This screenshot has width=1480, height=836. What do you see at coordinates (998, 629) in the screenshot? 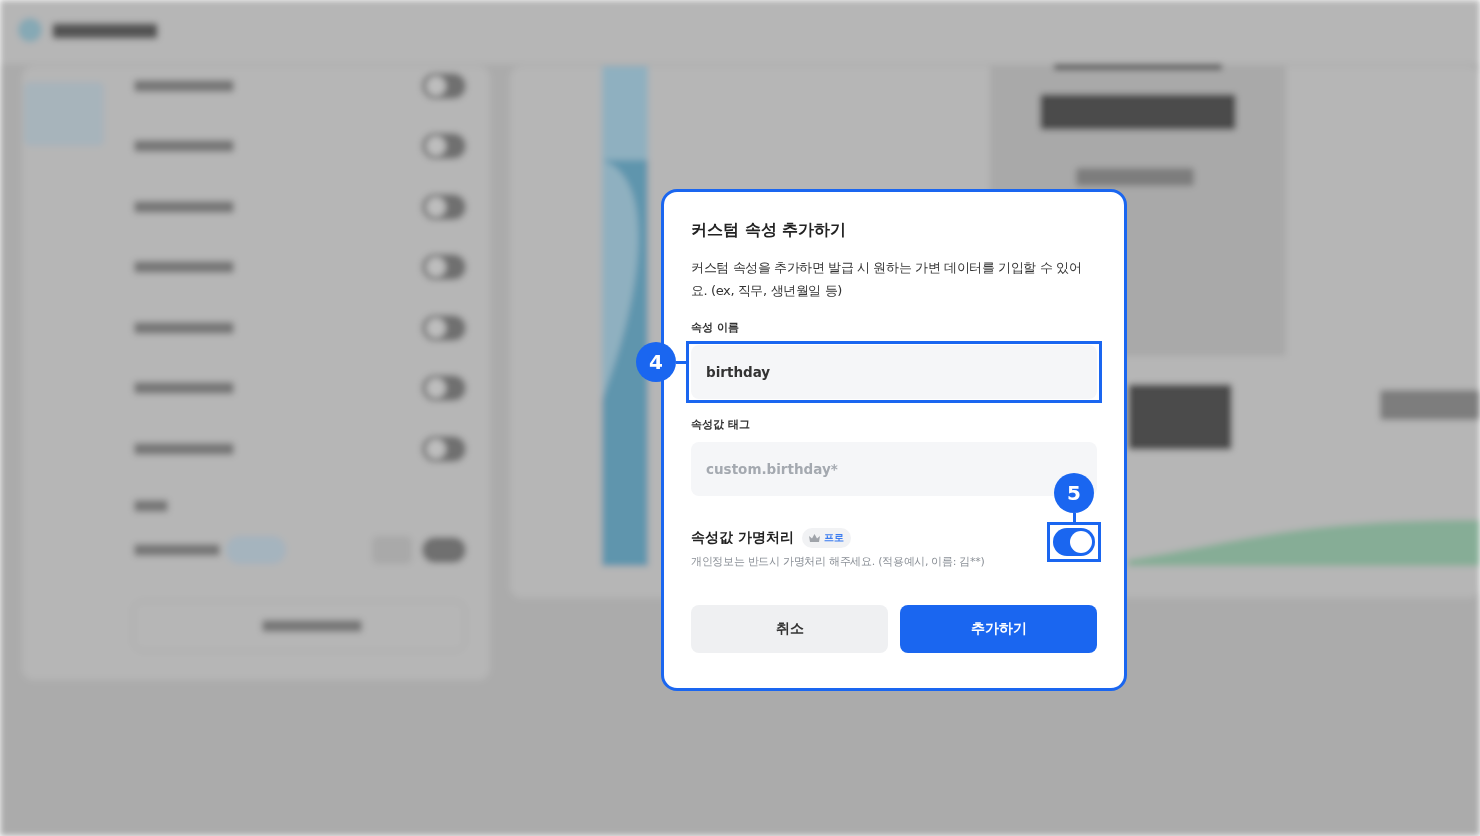
I see `add-button: 추가하기` at bounding box center [998, 629].